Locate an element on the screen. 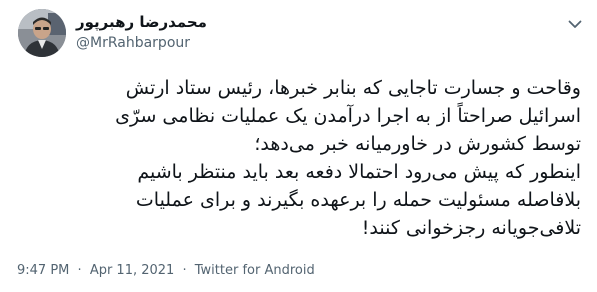  tweet-date: Apr 11, 2021 is located at coordinates (132, 270).